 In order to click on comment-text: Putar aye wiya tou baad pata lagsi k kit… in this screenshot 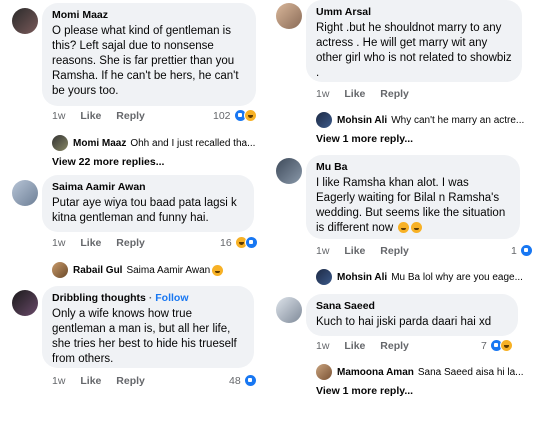, I will do `click(144, 210)`.